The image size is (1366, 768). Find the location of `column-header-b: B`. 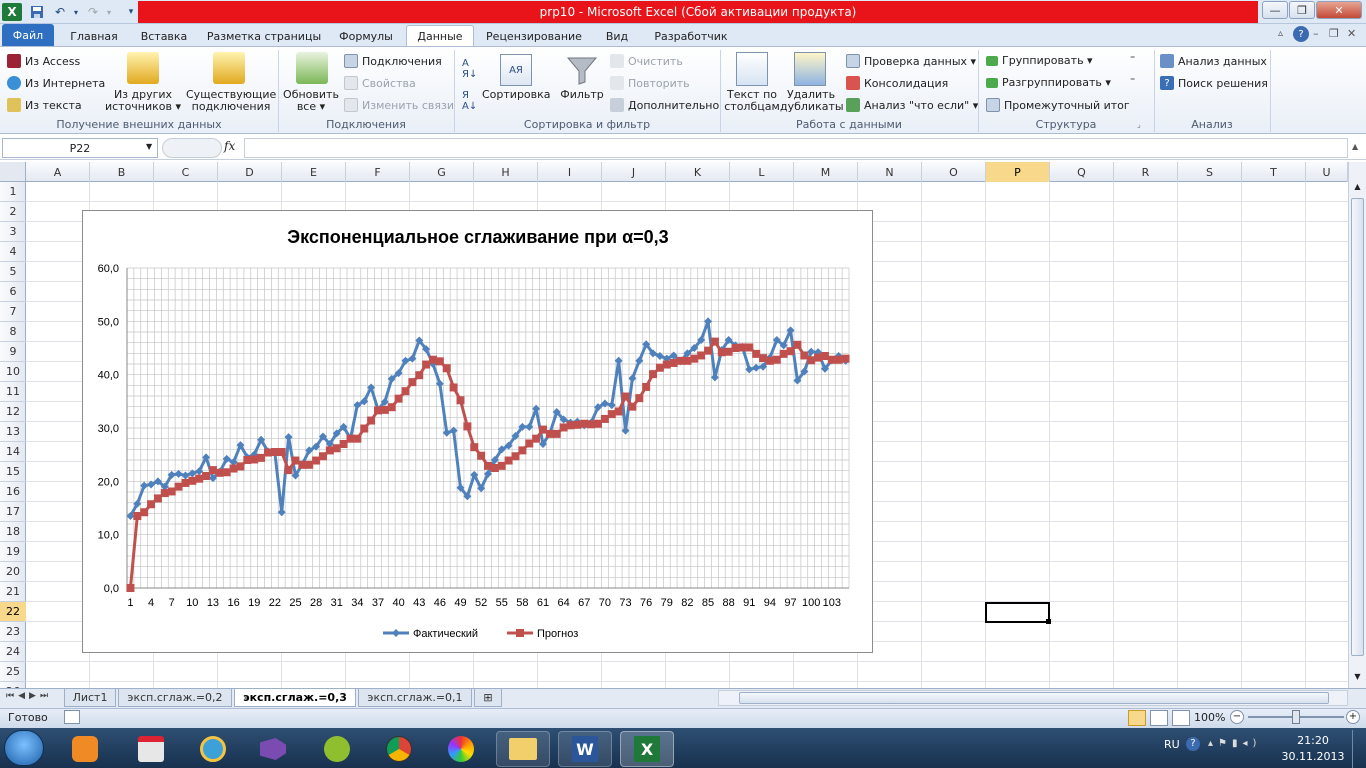

column-header-b: B is located at coordinates (122, 172).